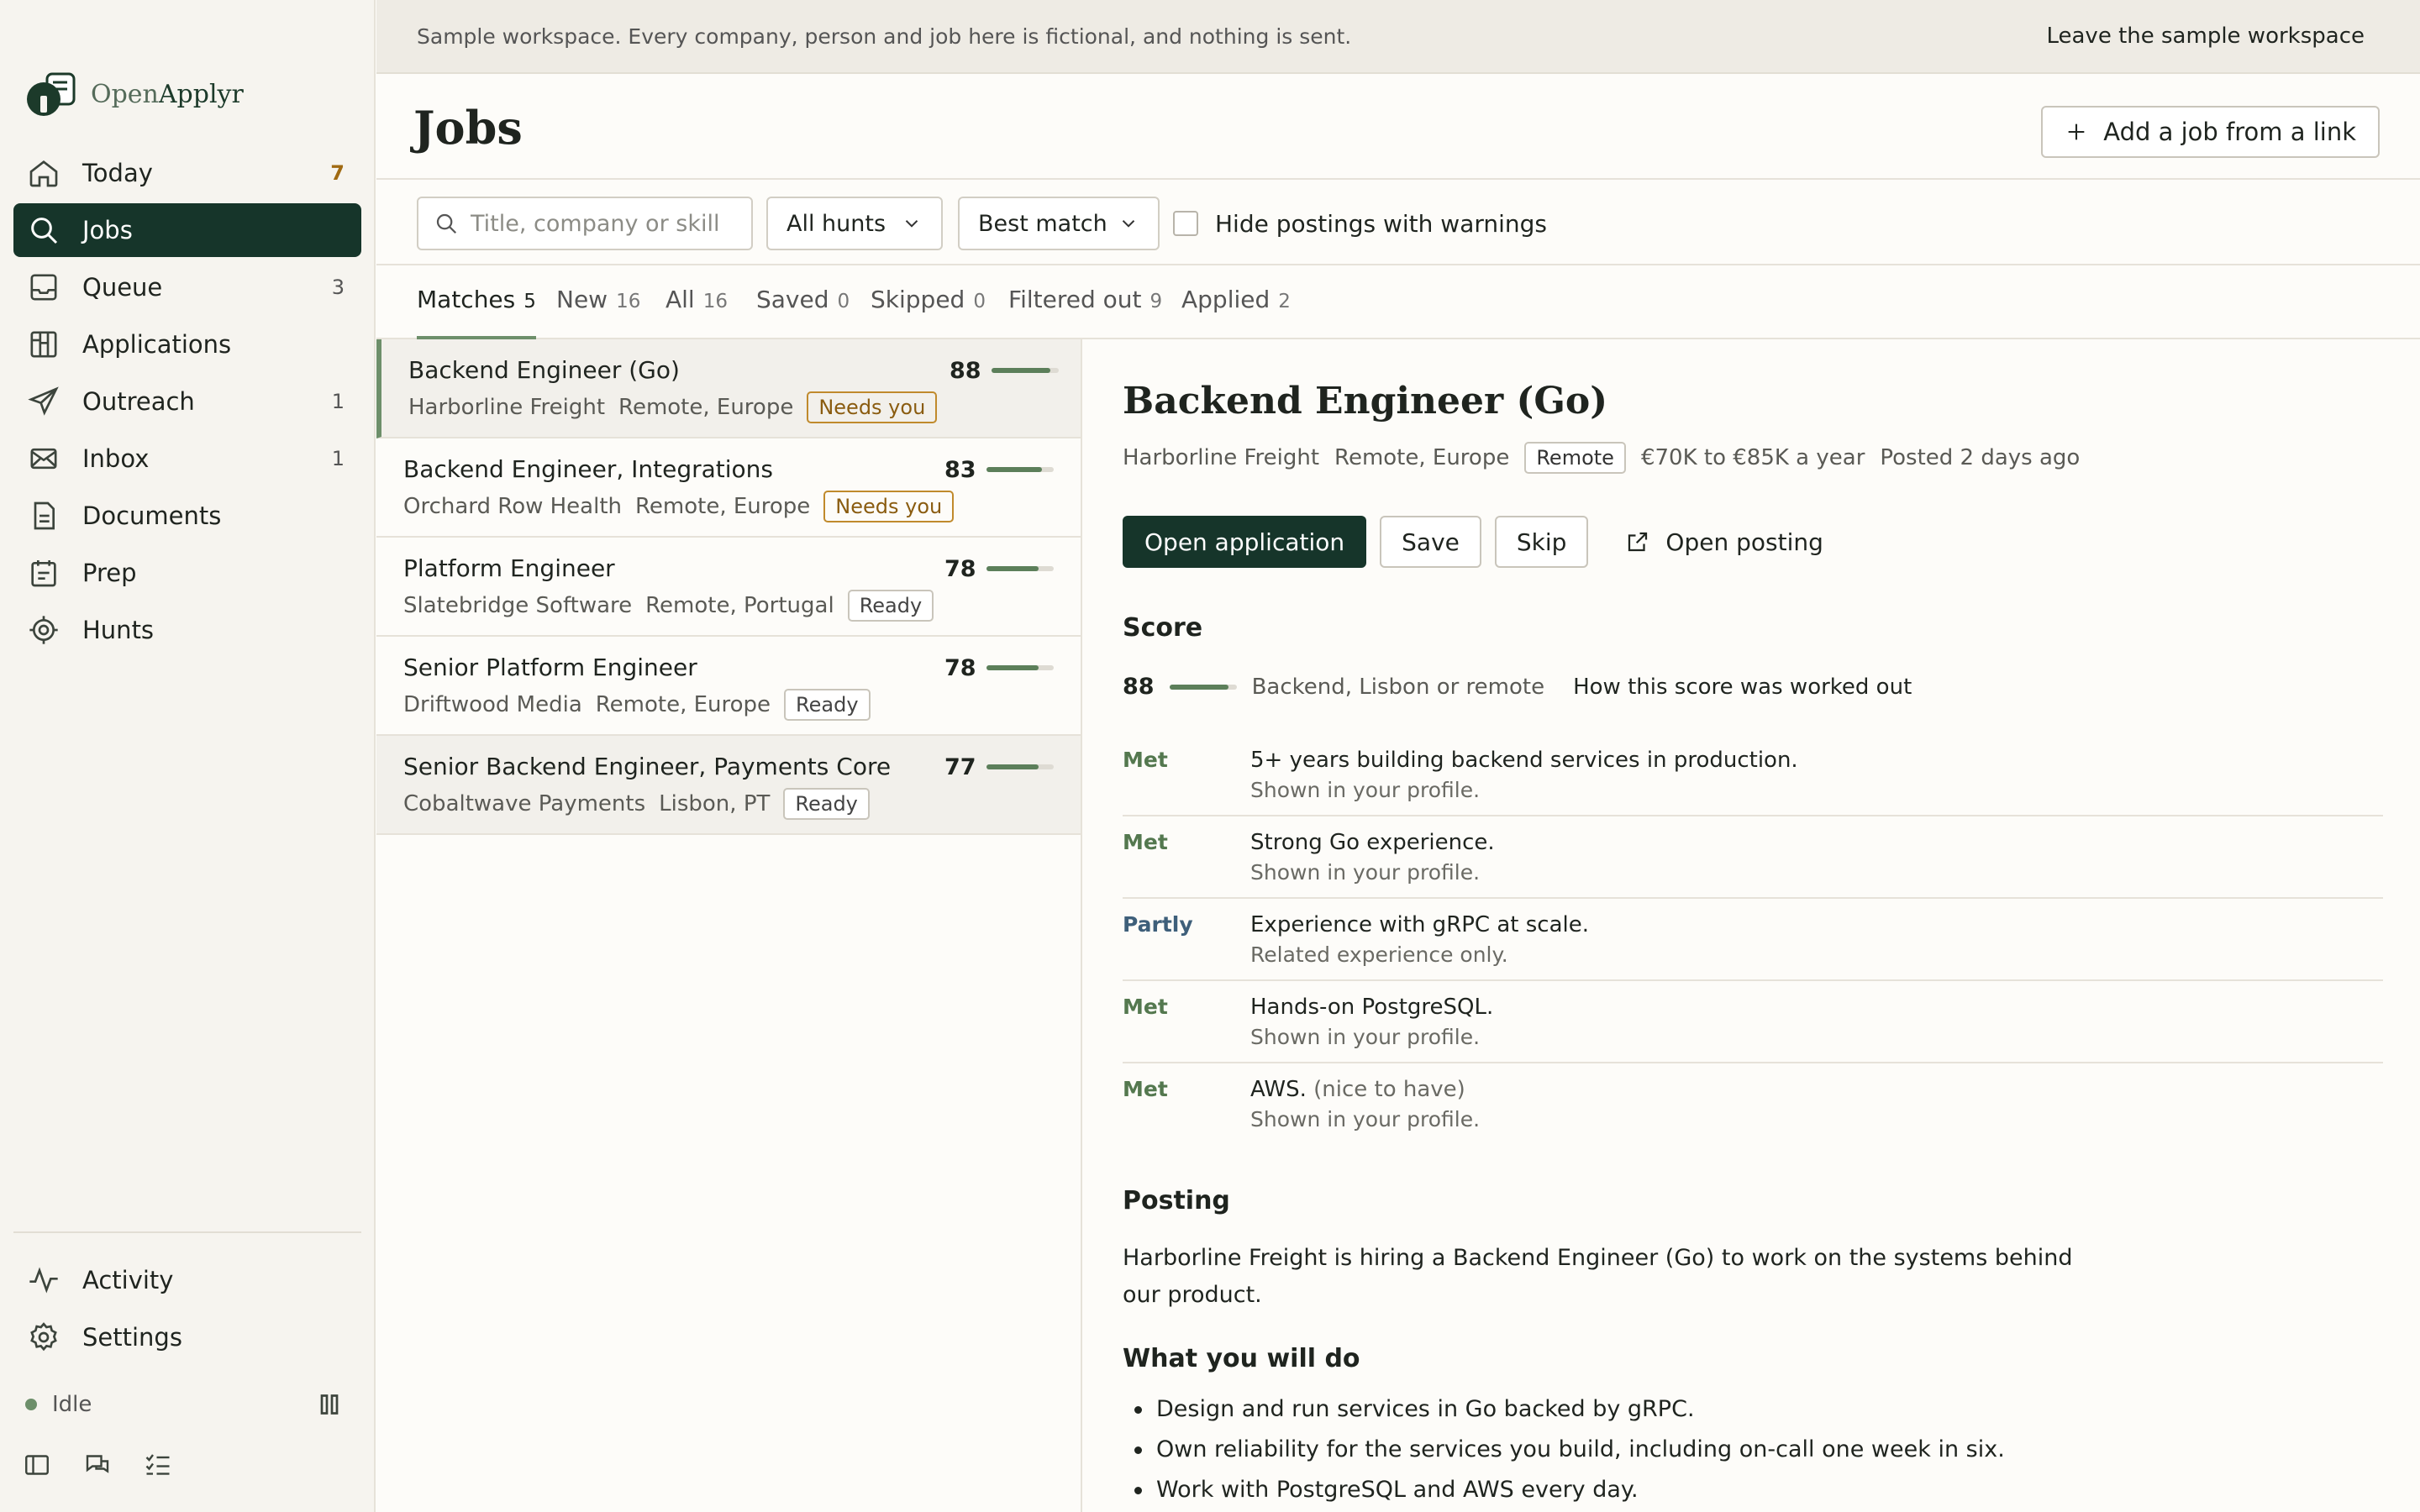 Image resolution: width=2420 pixels, height=1512 pixels. What do you see at coordinates (128, 1280) in the screenshot?
I see `sidebar-item-label: Activity` at bounding box center [128, 1280].